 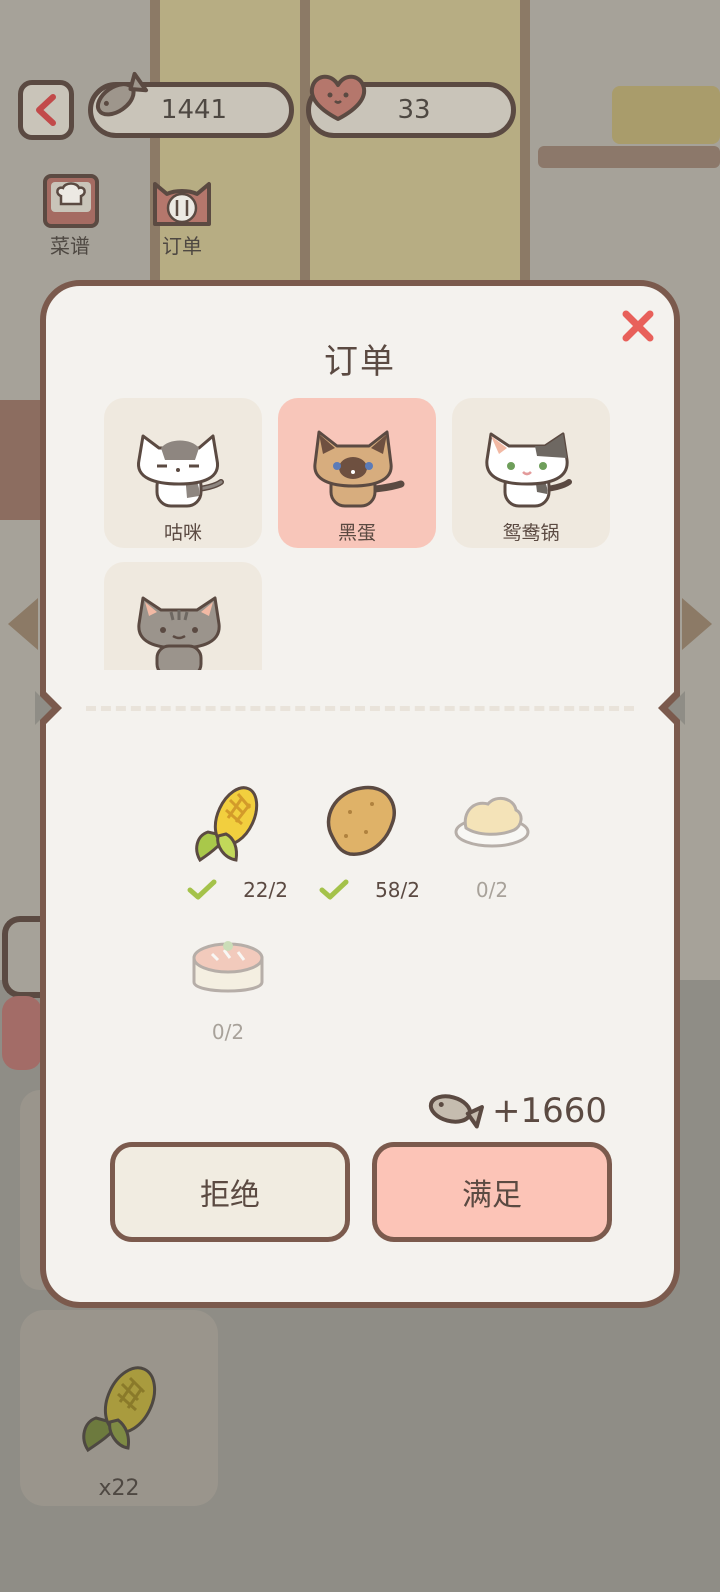 I want to click on fish-count: 1441, so click(x=194, y=110).